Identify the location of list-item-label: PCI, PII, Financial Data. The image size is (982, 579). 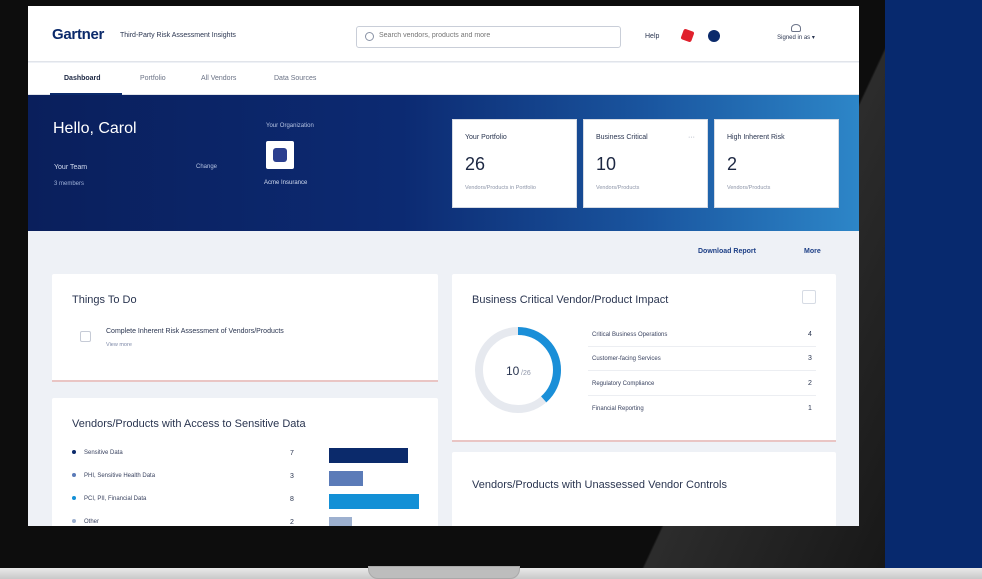
(115, 499).